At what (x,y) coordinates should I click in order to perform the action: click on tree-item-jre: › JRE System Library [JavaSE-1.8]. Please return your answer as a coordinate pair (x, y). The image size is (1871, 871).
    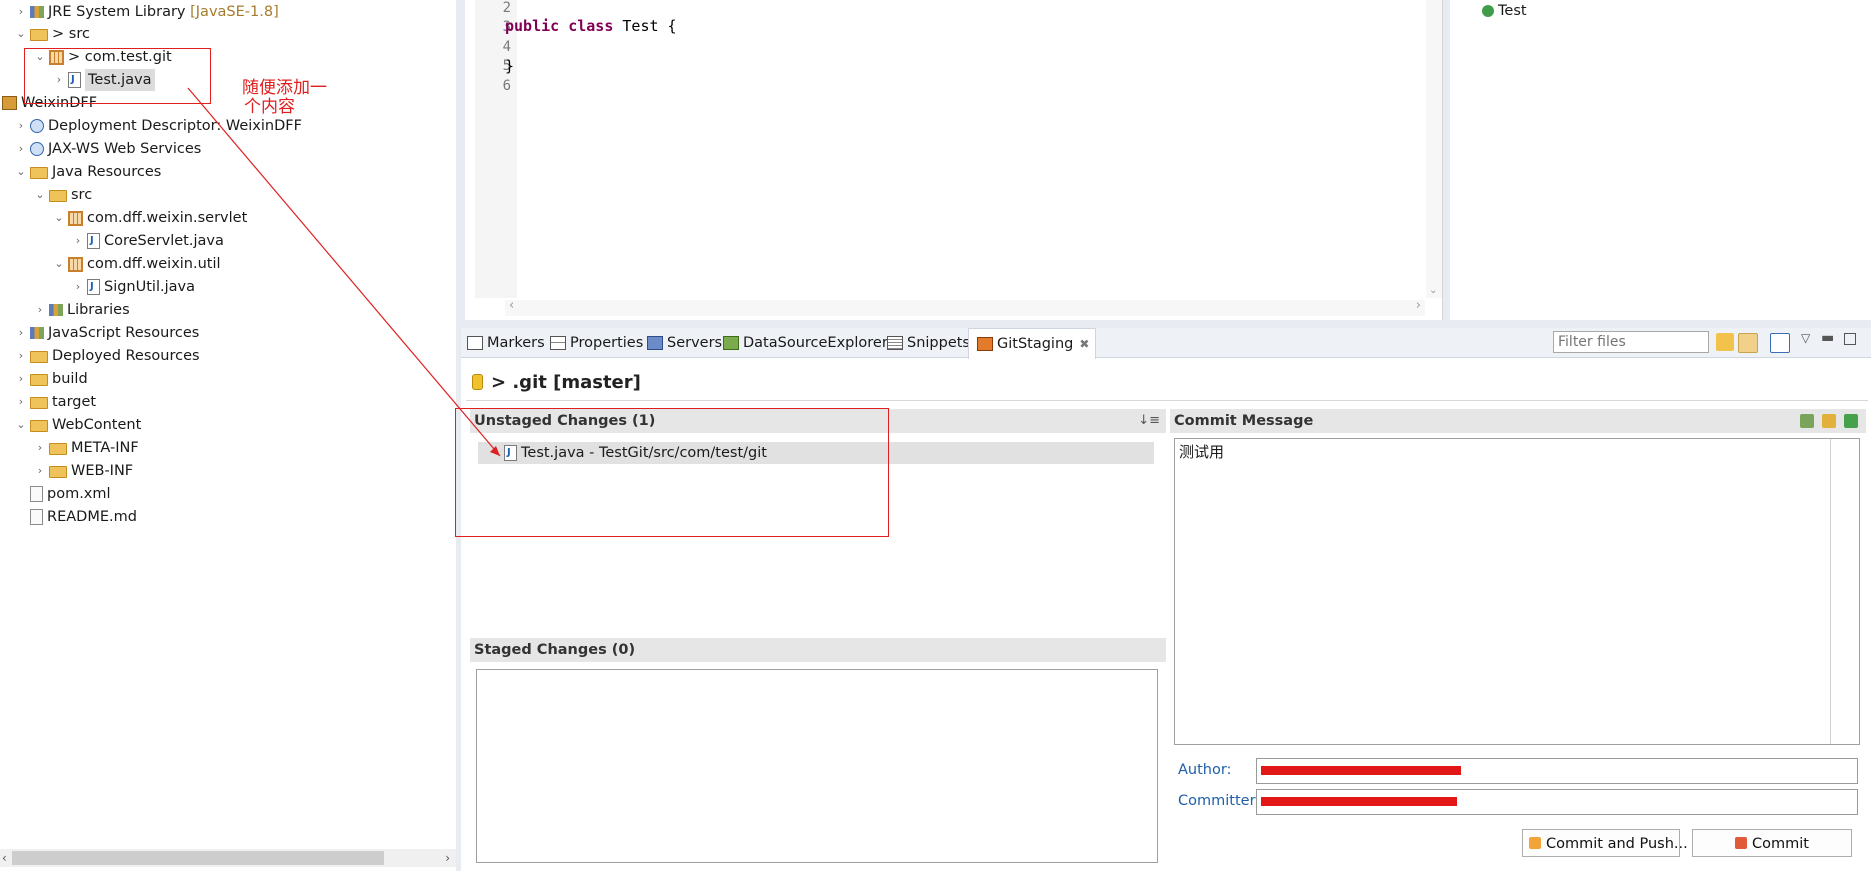
    Looking at the image, I should click on (146, 12).